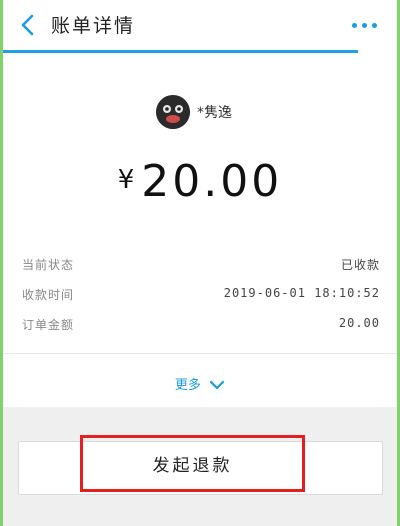  I want to click on detail-row-order-amount: 订单金额 20.00, so click(201, 325).